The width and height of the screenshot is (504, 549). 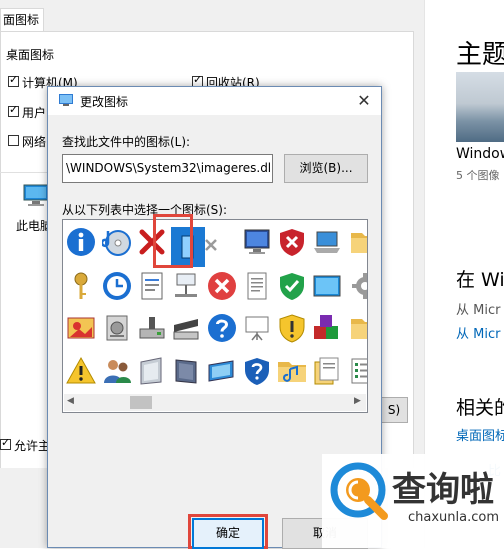 What do you see at coordinates (257, 371) in the screenshot?
I see `shield-help-icon` at bounding box center [257, 371].